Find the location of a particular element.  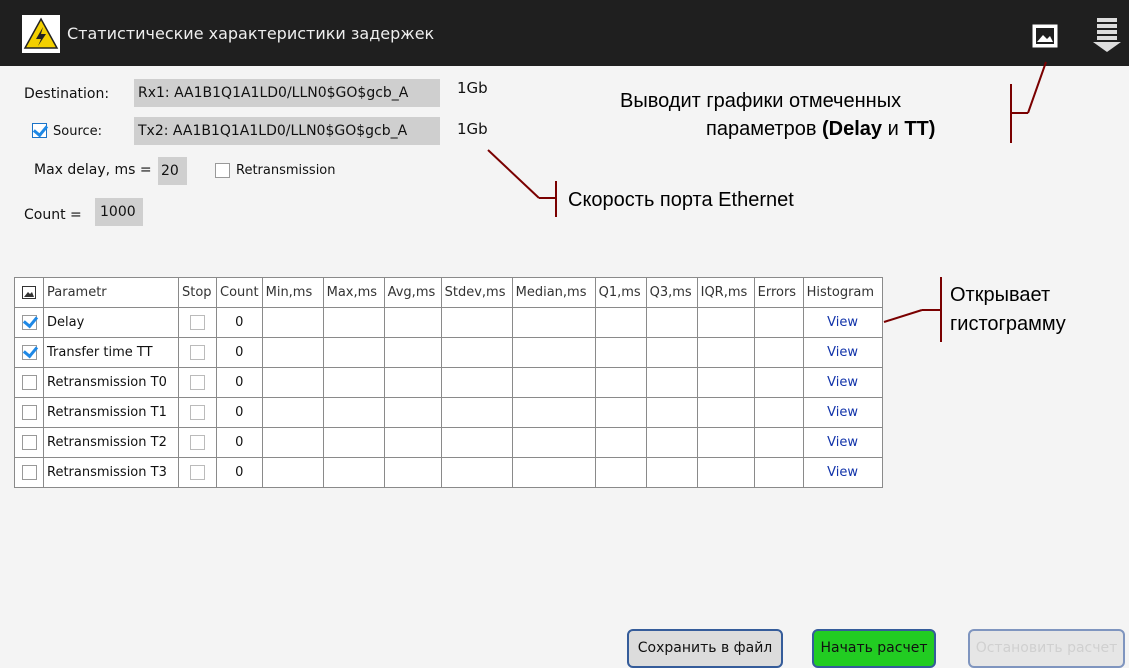

header-min: Min,ms is located at coordinates (292, 292).